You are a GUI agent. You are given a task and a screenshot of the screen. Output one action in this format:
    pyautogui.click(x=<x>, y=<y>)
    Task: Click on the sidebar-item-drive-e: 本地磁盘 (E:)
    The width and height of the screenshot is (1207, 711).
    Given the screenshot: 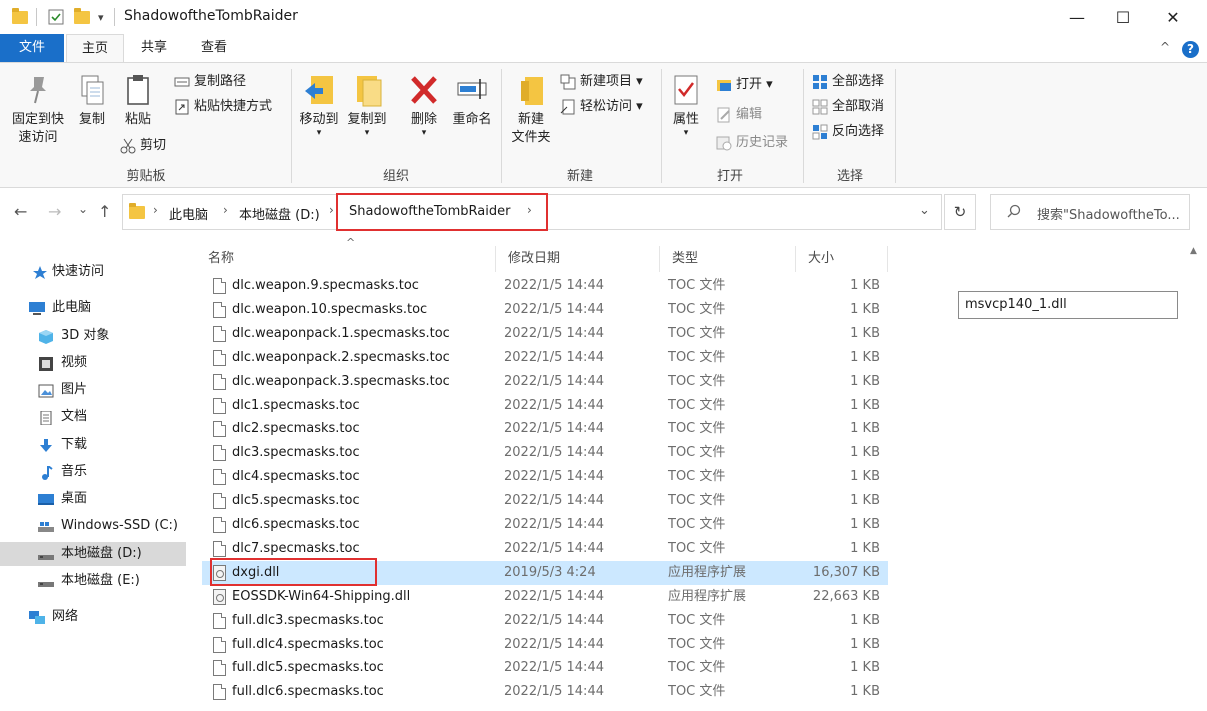 What is the action you would take?
    pyautogui.click(x=93, y=581)
    